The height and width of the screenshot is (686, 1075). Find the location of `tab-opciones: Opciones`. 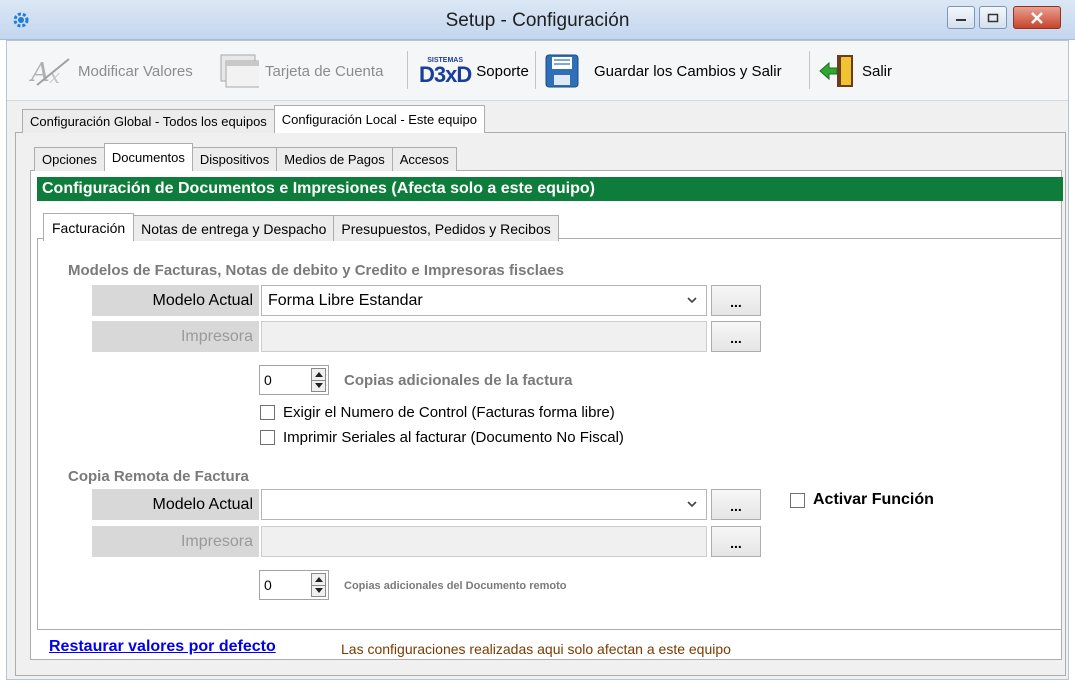

tab-opciones: Opciones is located at coordinates (69, 159).